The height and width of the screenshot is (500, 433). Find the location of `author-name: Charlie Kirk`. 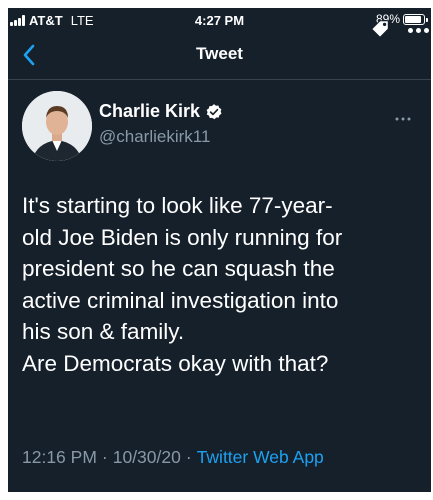

author-name: Charlie Kirk is located at coordinates (161, 111).